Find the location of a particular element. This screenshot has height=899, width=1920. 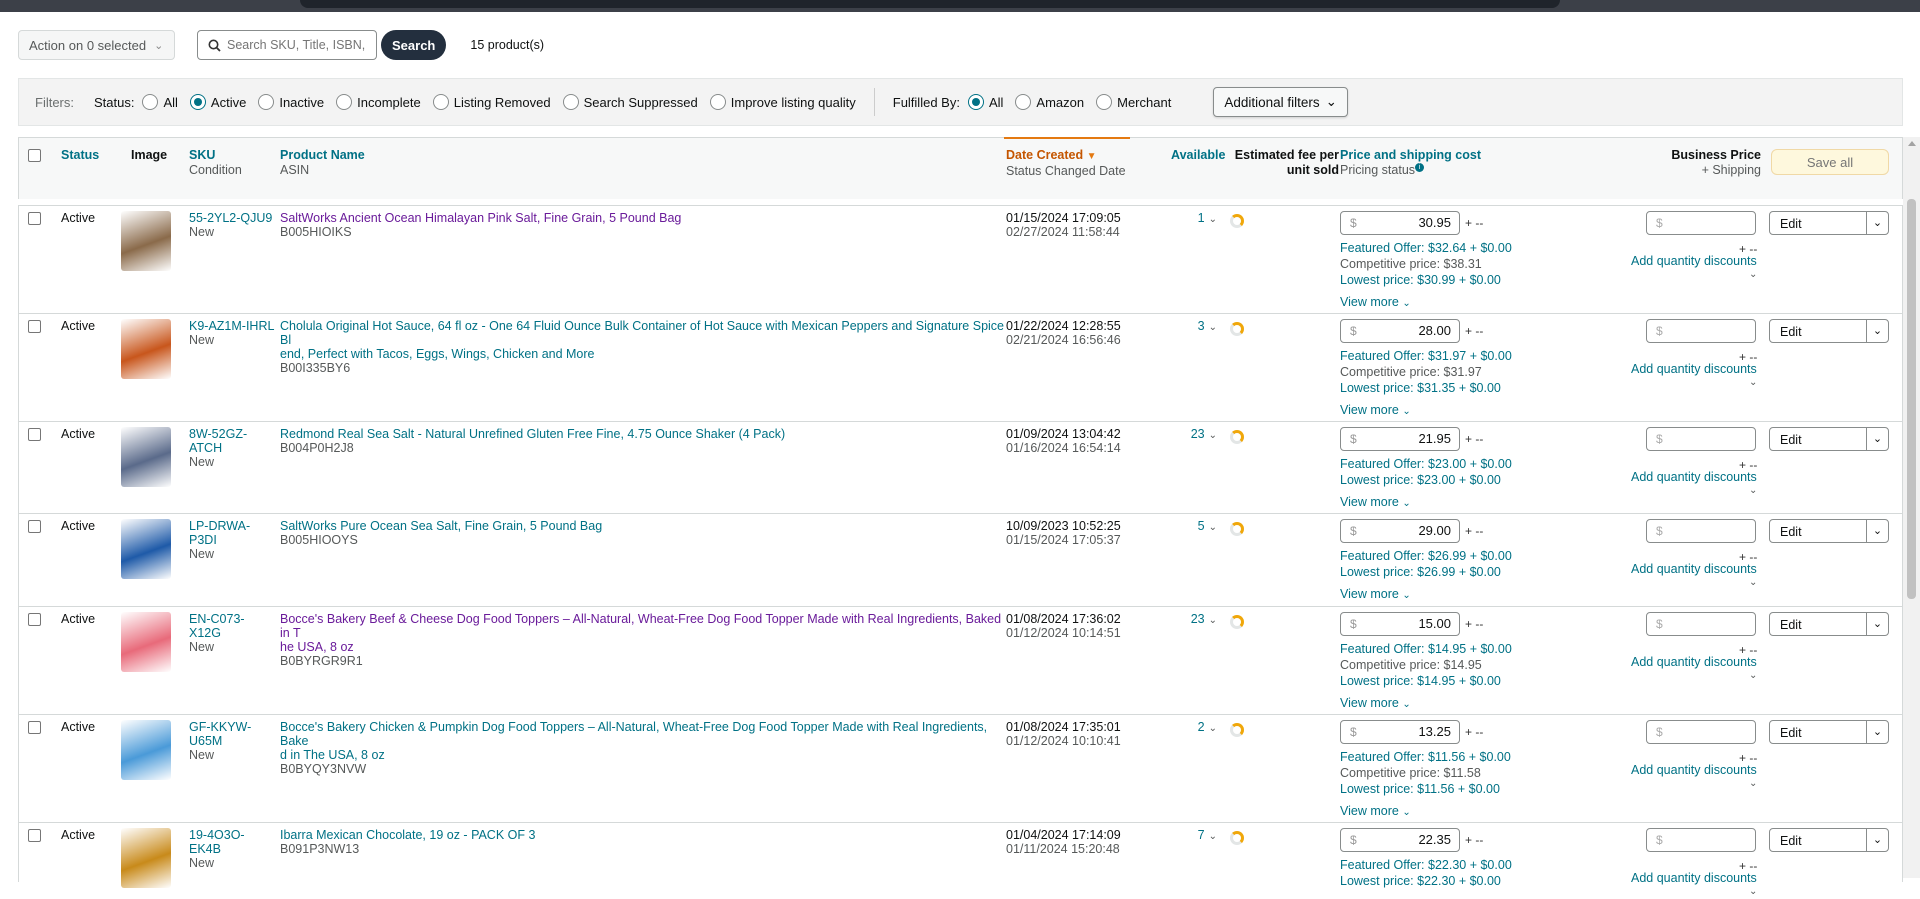

price-input: $30.95 is located at coordinates (1400, 223).